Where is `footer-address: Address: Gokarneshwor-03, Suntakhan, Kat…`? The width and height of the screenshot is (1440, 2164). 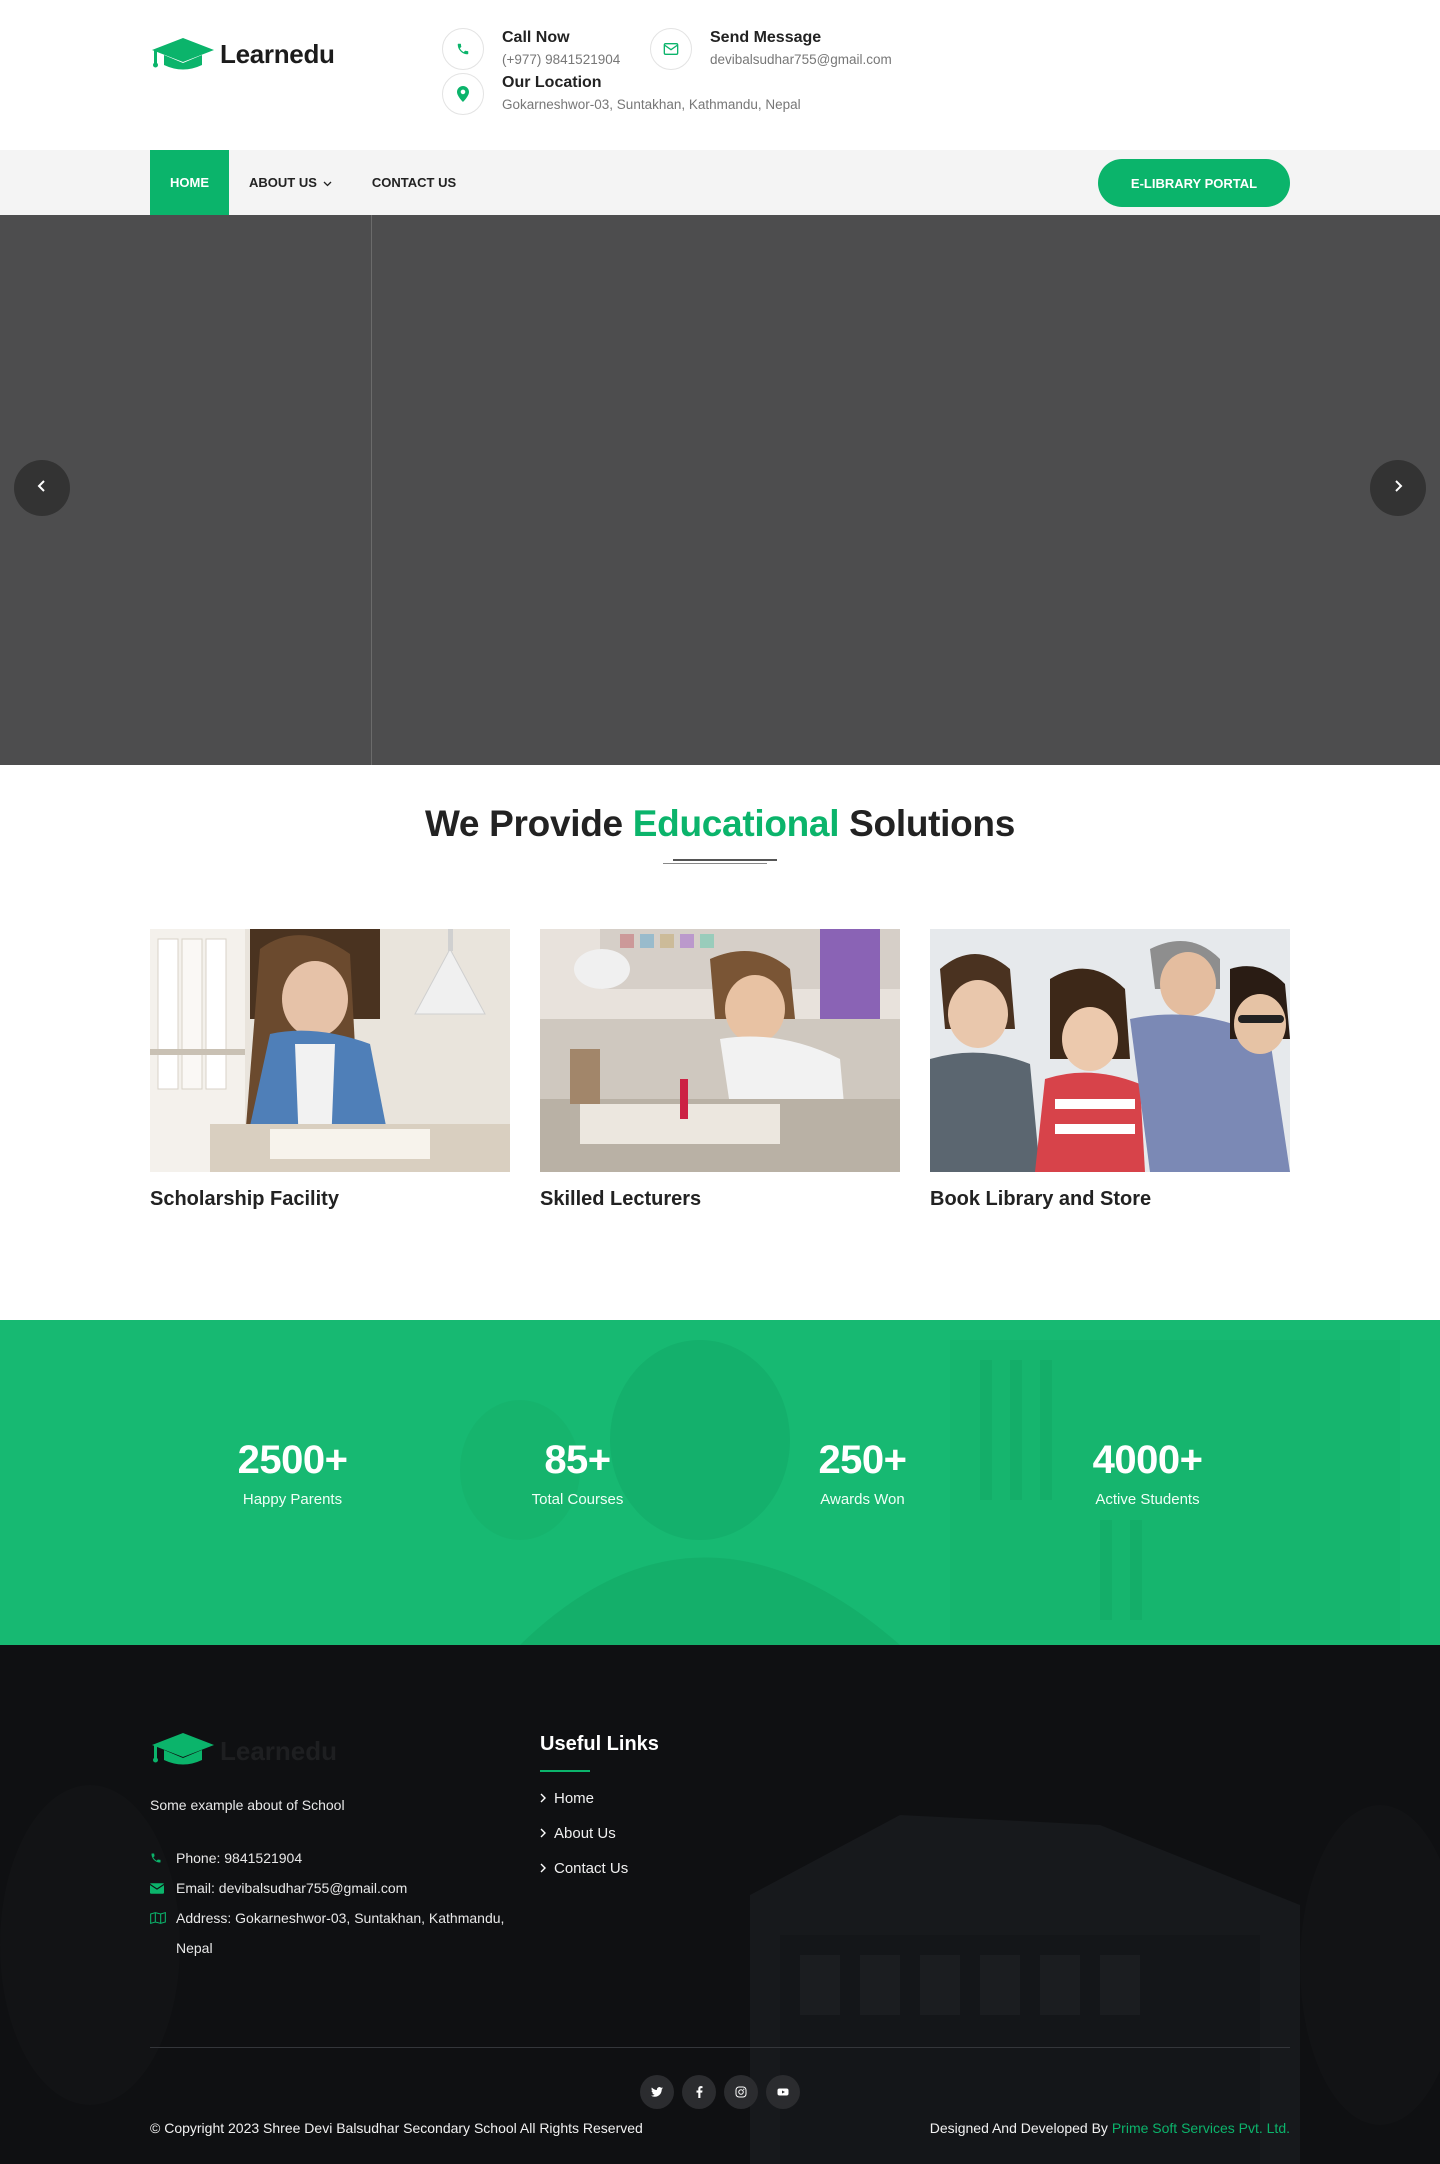 footer-address: Address: Gokarneshwor-03, Suntakhan, Kat… is located at coordinates (335, 1933).